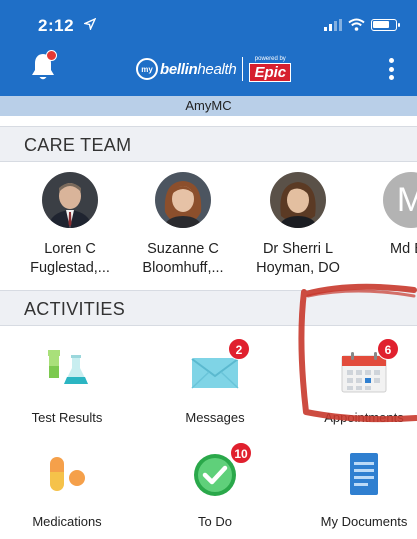  I want to click on my-documents-tile: My Documents, so click(358, 489).